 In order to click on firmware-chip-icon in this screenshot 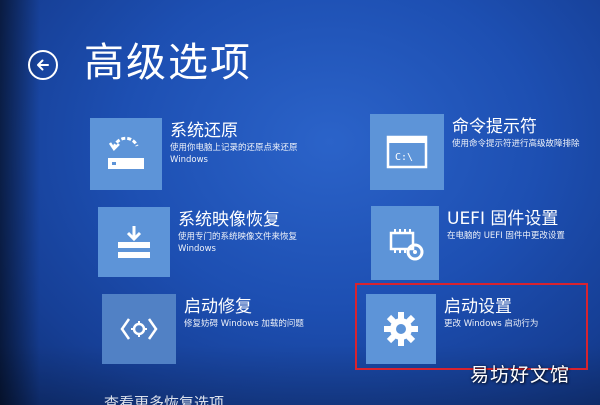, I will do `click(406, 245)`.